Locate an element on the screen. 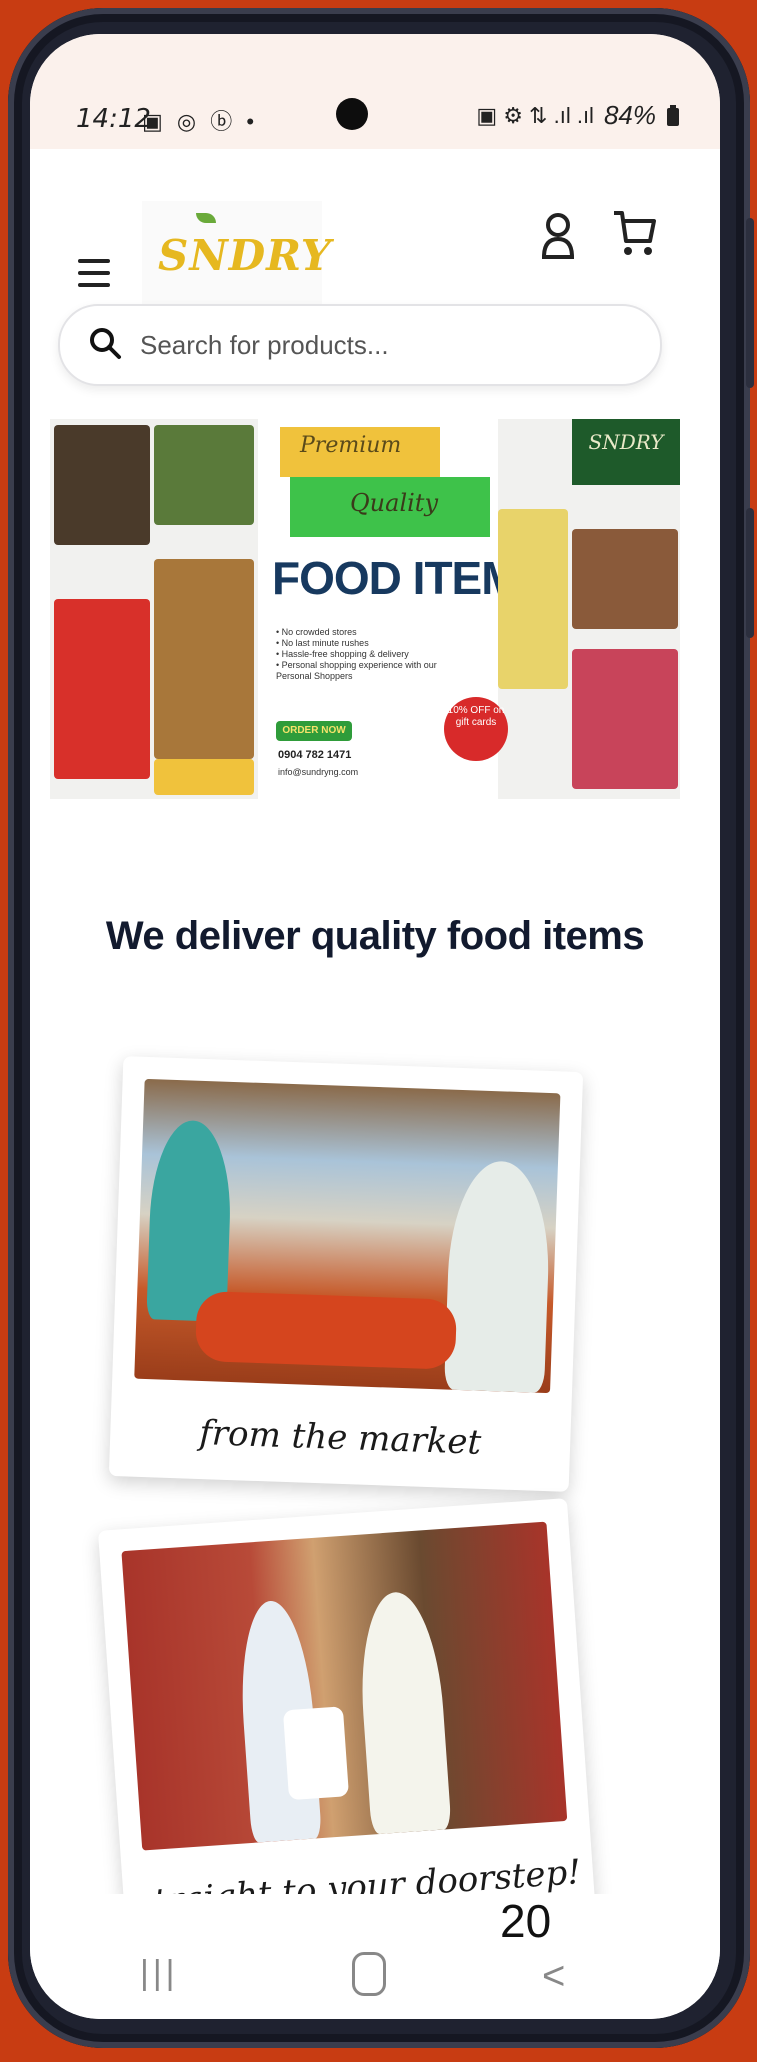 The width and height of the screenshot is (757, 2062). market-photo is located at coordinates (347, 1236).